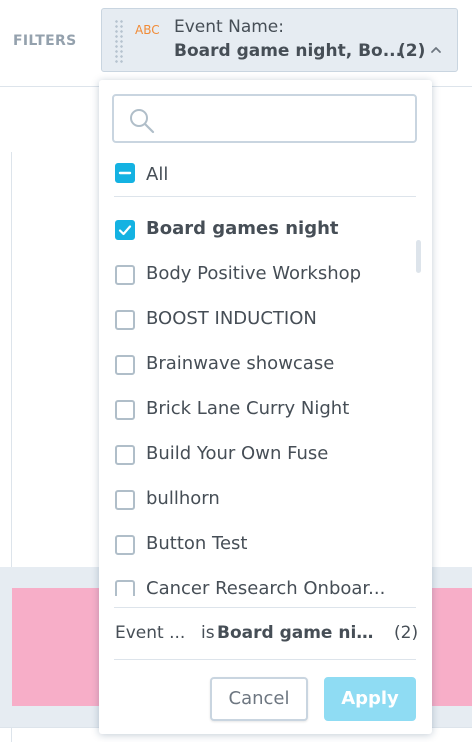  What do you see at coordinates (231, 318) in the screenshot?
I see `list-item-label: BOOST INDUCTION` at bounding box center [231, 318].